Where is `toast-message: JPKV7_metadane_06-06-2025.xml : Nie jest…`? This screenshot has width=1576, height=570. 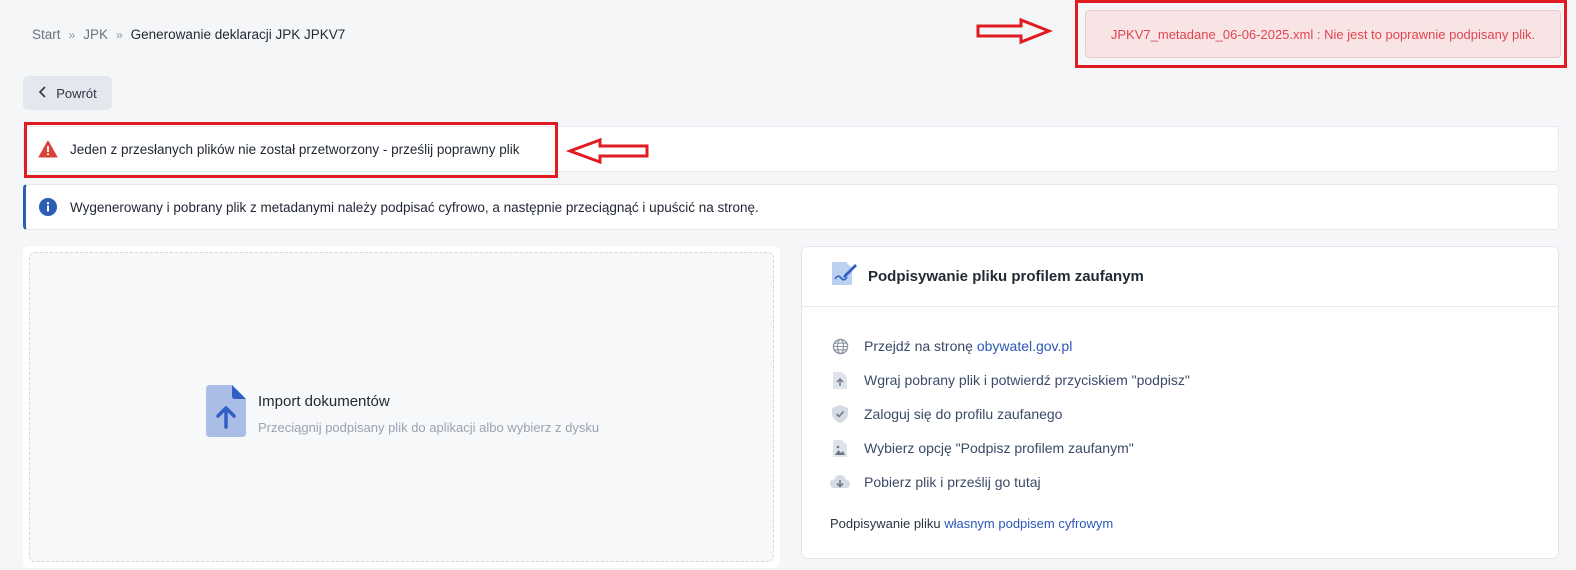 toast-message: JPKV7_metadane_06-06-2025.xml : Nie jest… is located at coordinates (1323, 34).